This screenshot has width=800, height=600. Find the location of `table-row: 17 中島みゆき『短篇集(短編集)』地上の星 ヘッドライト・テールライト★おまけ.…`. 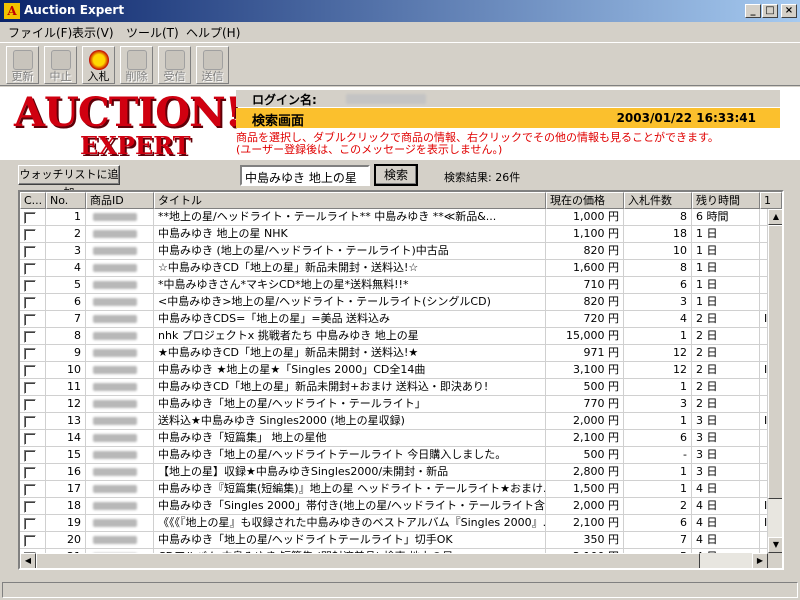

table-row: 17 中島みゆき『短篇集(短編集)』地上の星 ヘッドライト・テールライト★おまけ.… is located at coordinates (394, 489).